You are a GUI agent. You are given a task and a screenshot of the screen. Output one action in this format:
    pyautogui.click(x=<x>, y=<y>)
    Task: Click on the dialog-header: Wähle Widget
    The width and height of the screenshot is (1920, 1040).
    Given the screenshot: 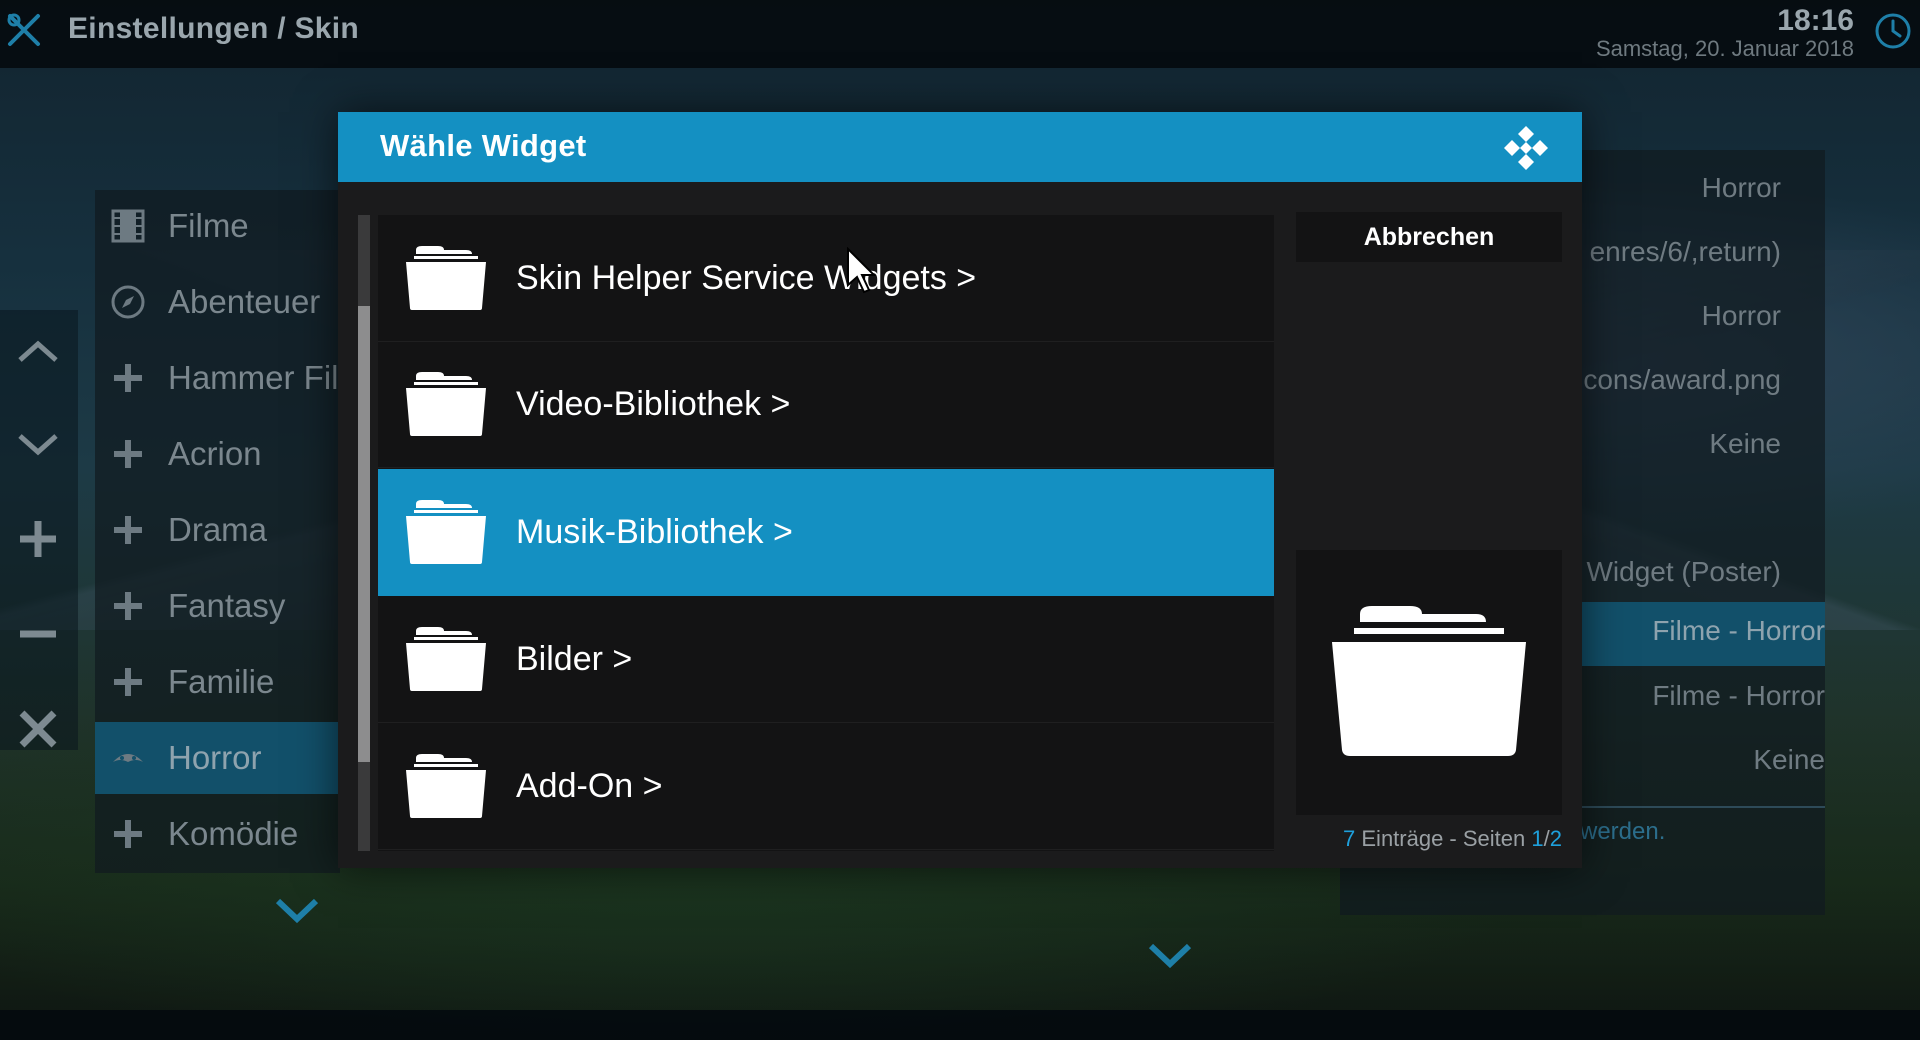 What is the action you would take?
    pyautogui.click(x=960, y=147)
    